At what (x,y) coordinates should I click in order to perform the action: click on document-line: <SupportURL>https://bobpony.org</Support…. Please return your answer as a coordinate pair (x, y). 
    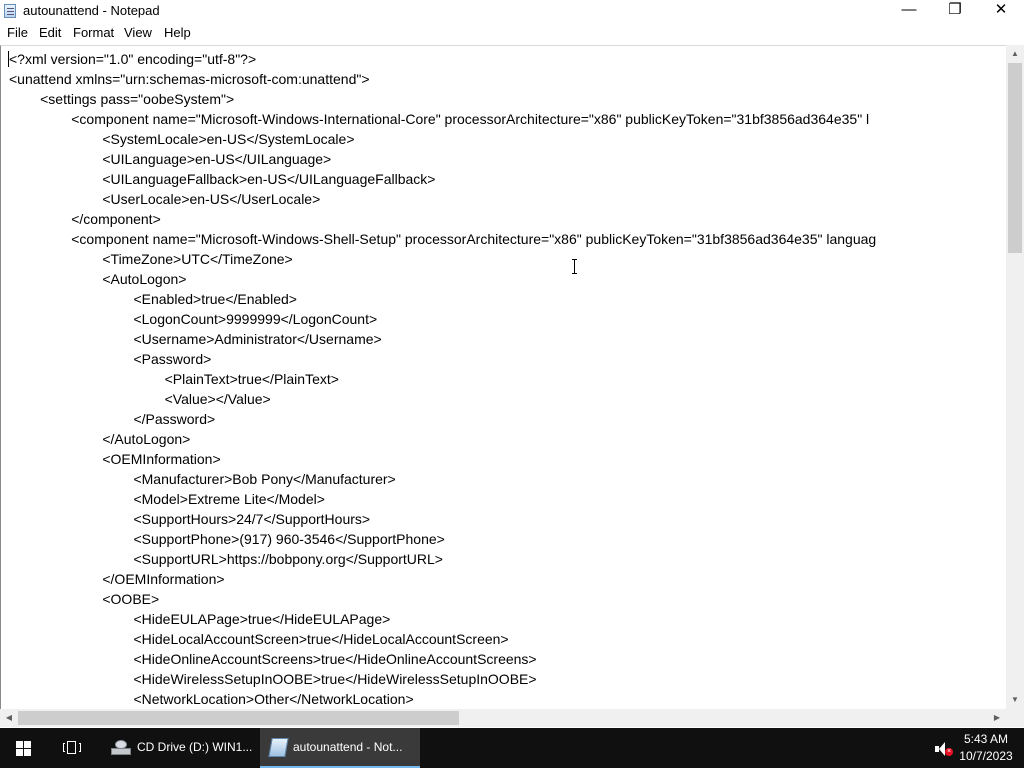
    Looking at the image, I should click on (442, 559).